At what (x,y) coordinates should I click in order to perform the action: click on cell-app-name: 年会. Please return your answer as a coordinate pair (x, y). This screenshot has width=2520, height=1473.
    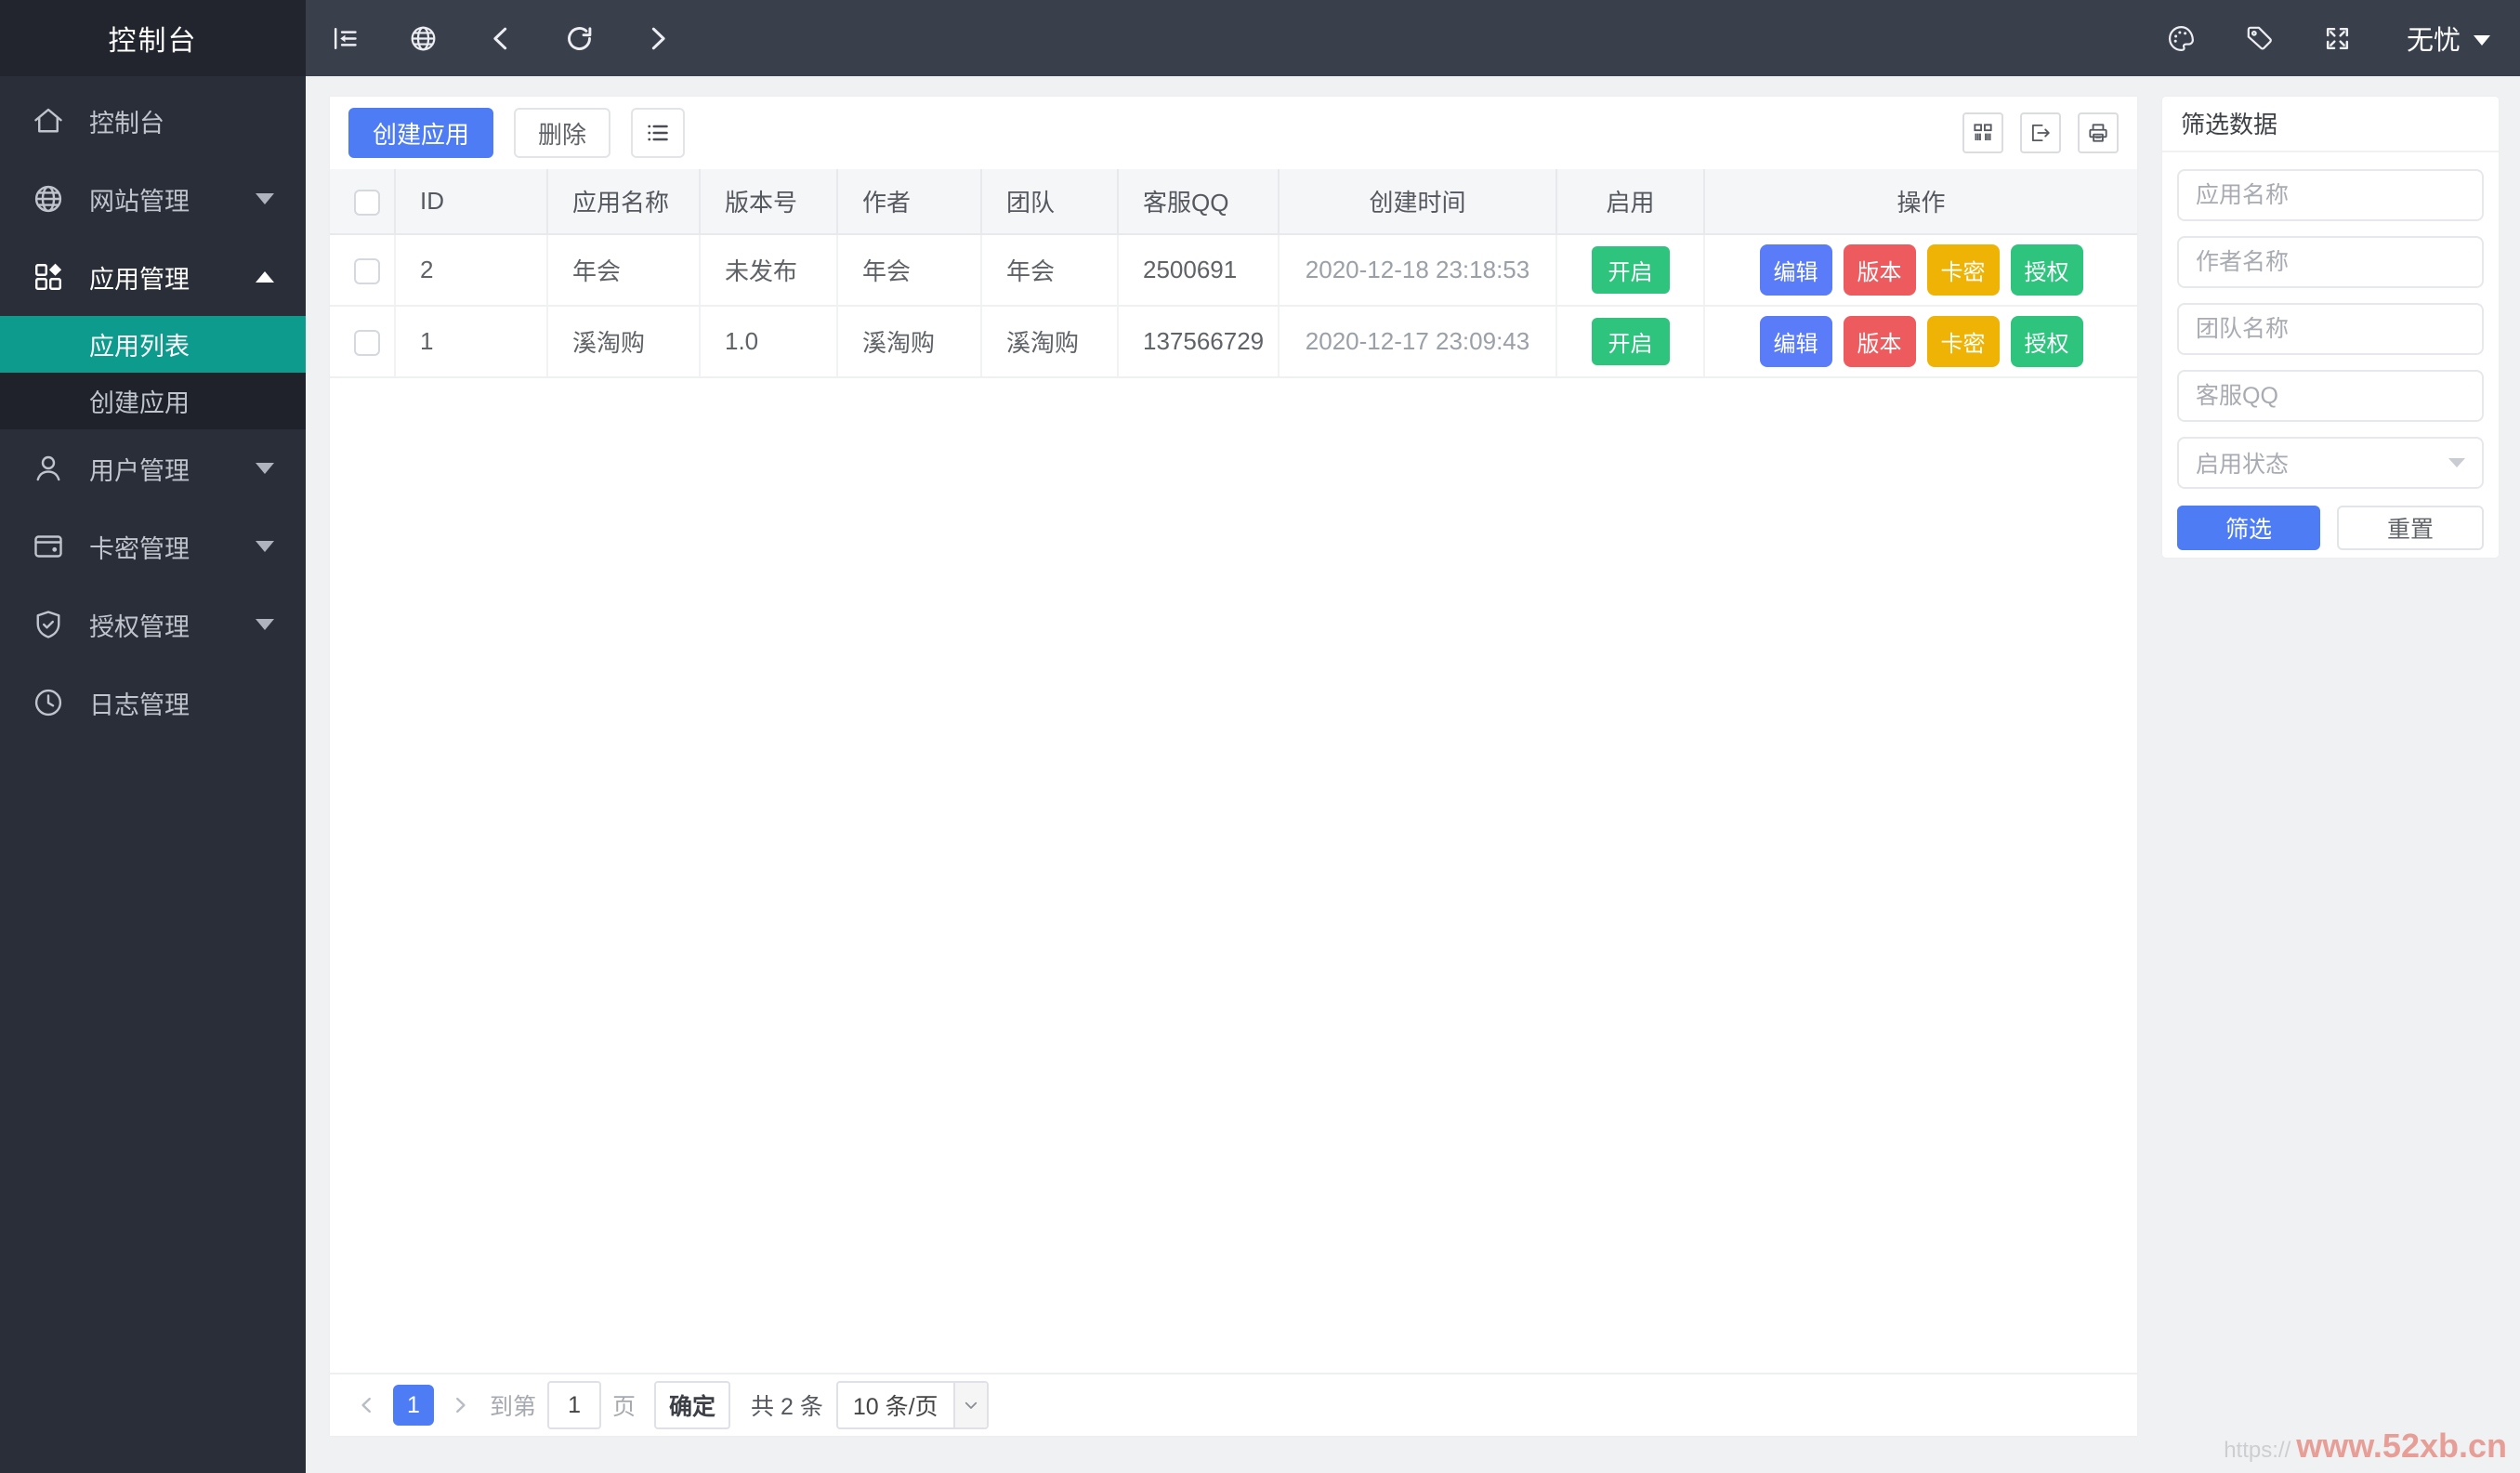
    Looking at the image, I should click on (624, 271).